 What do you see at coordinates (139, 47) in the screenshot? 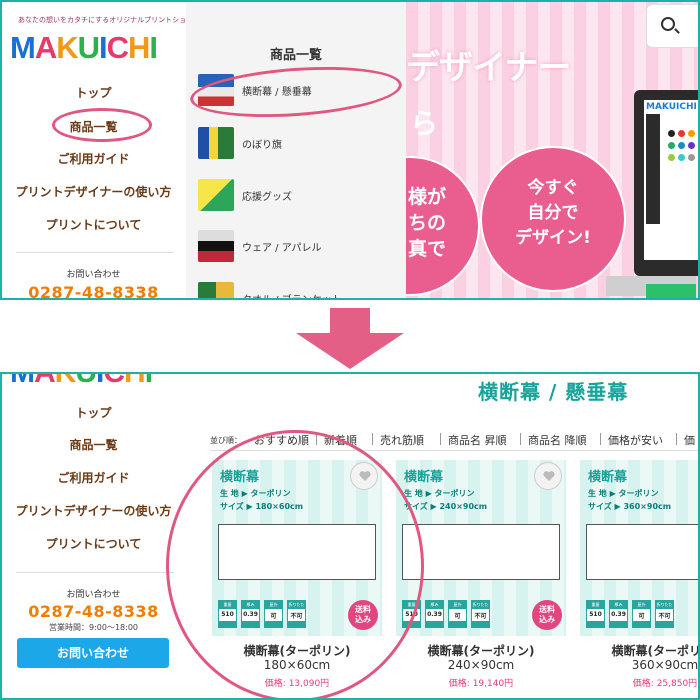
I see `logo-letter: H` at bounding box center [139, 47].